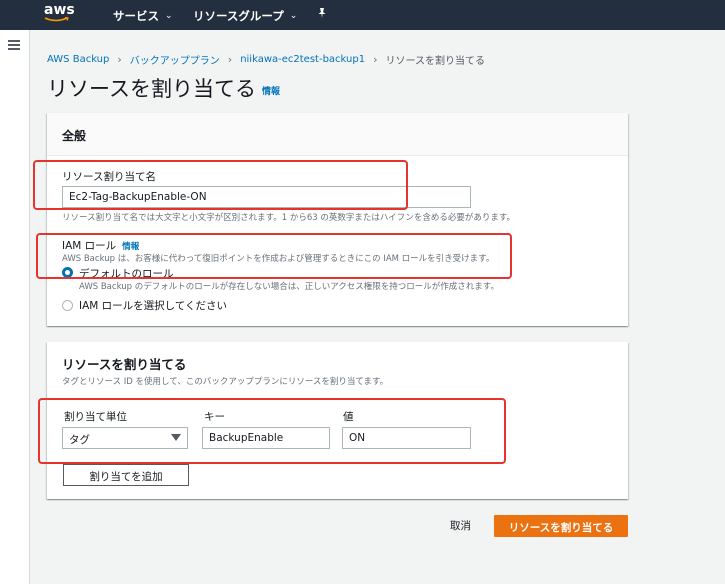 The height and width of the screenshot is (584, 725). Describe the element at coordinates (89, 246) in the screenshot. I see `iam-role-label-text: IAM ロール` at that location.